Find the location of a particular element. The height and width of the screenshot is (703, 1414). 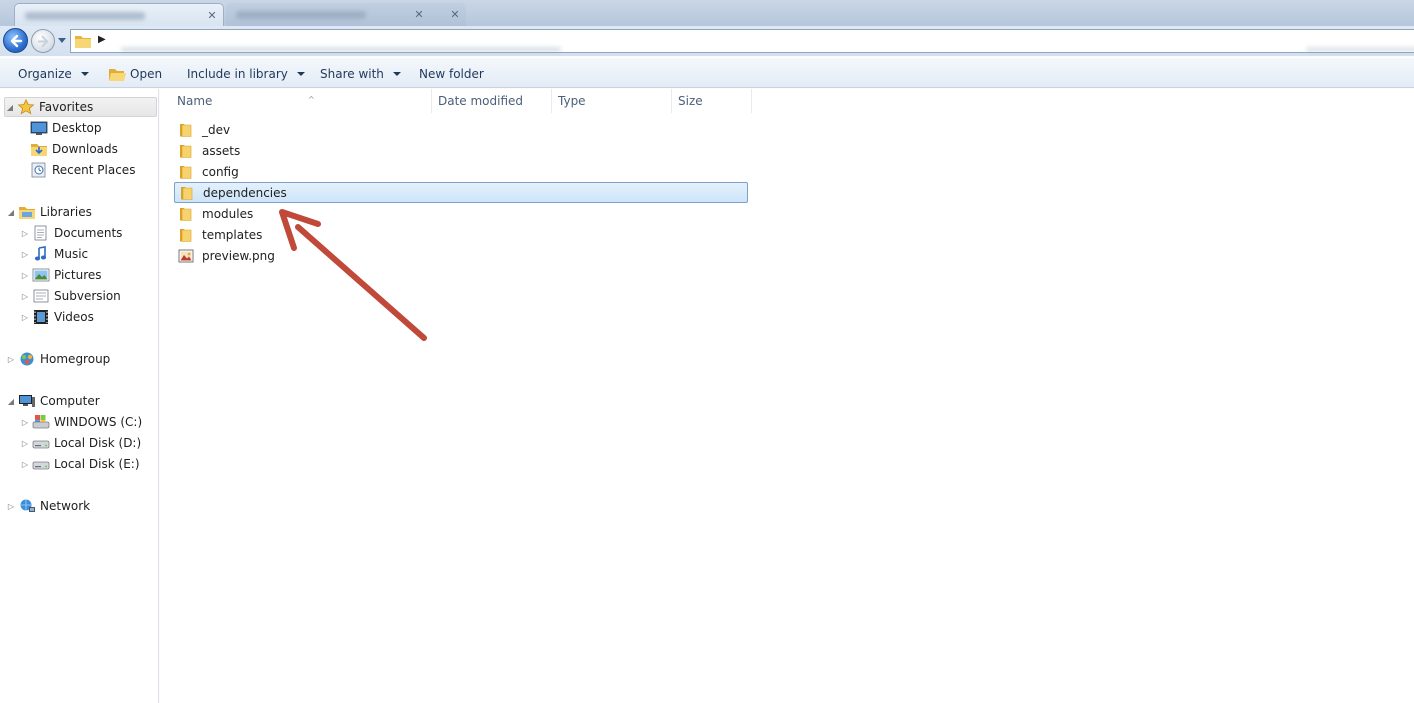

address-bar: ▶ is located at coordinates (742, 41).